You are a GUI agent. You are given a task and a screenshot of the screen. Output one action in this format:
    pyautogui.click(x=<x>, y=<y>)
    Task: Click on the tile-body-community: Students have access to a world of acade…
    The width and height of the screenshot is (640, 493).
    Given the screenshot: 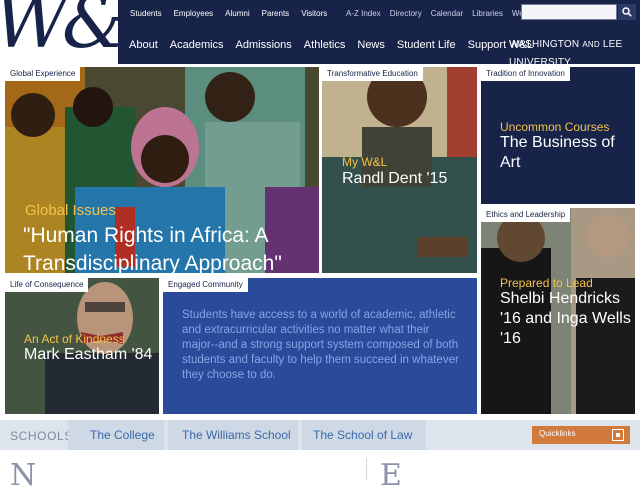 What is the action you would take?
    pyautogui.click(x=320, y=345)
    